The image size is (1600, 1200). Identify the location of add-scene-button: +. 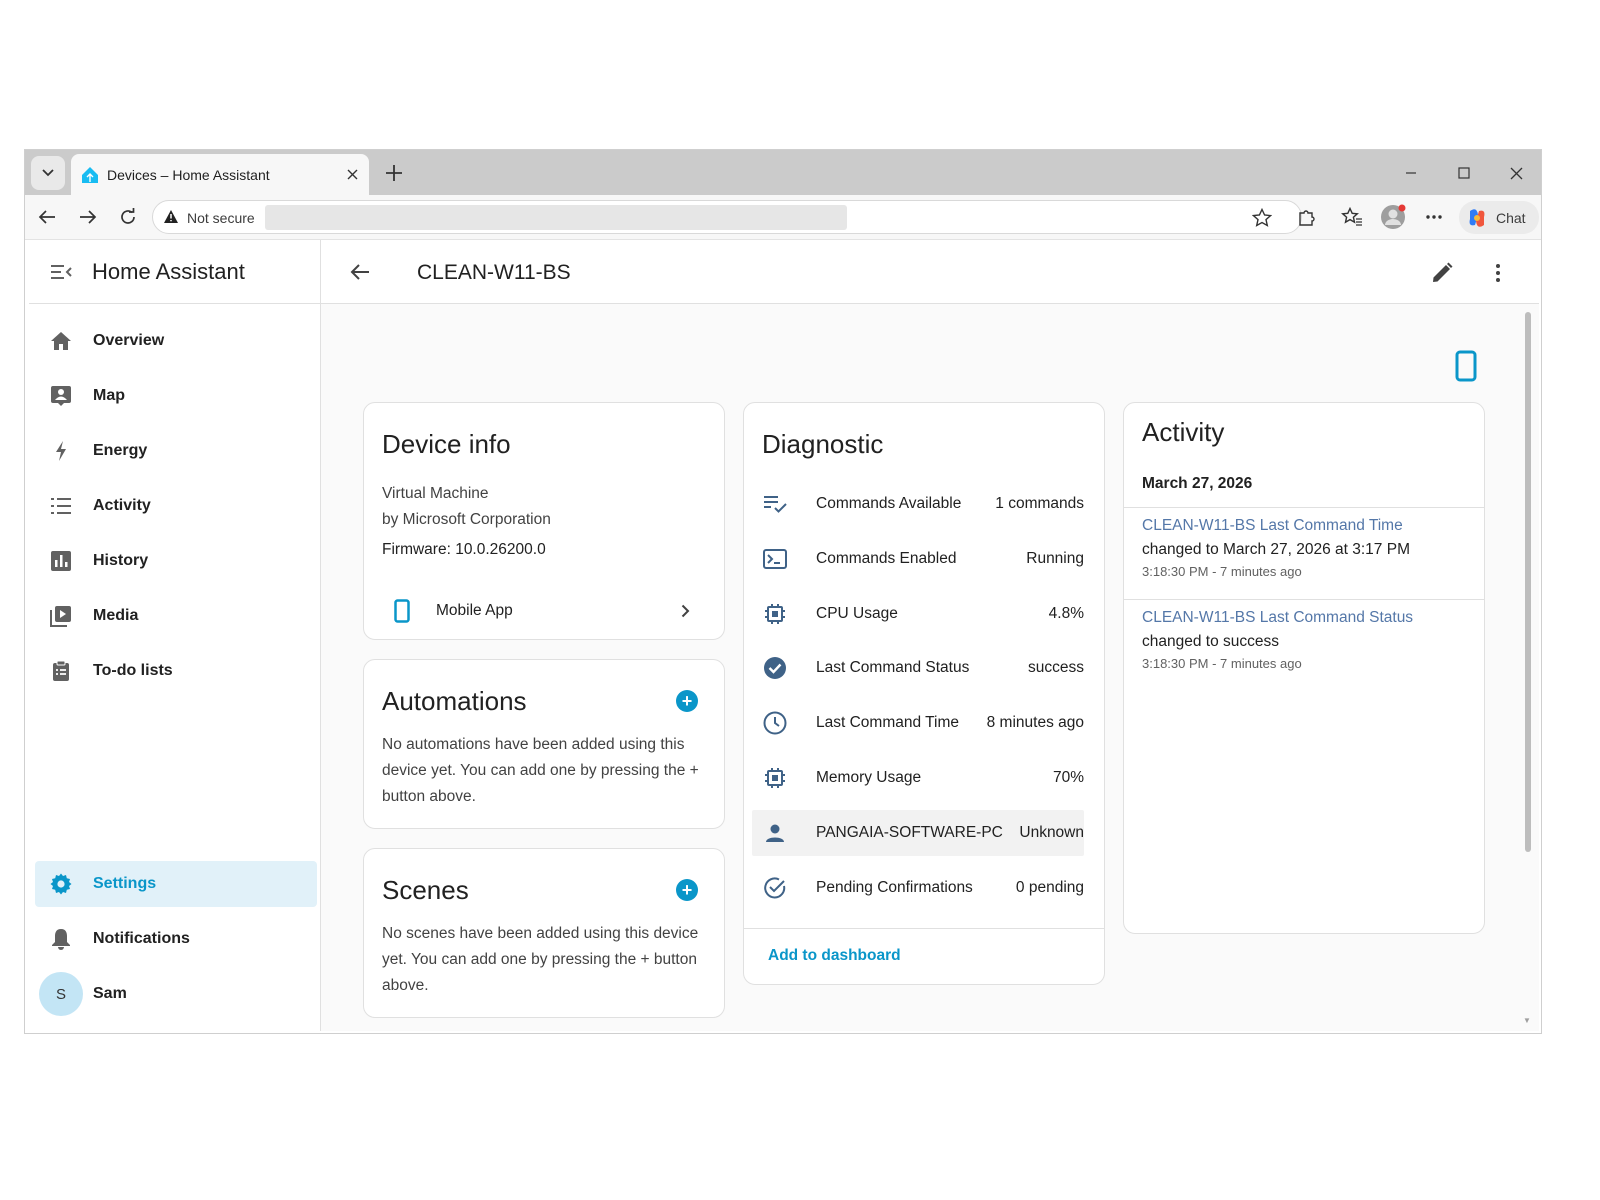
(687, 890).